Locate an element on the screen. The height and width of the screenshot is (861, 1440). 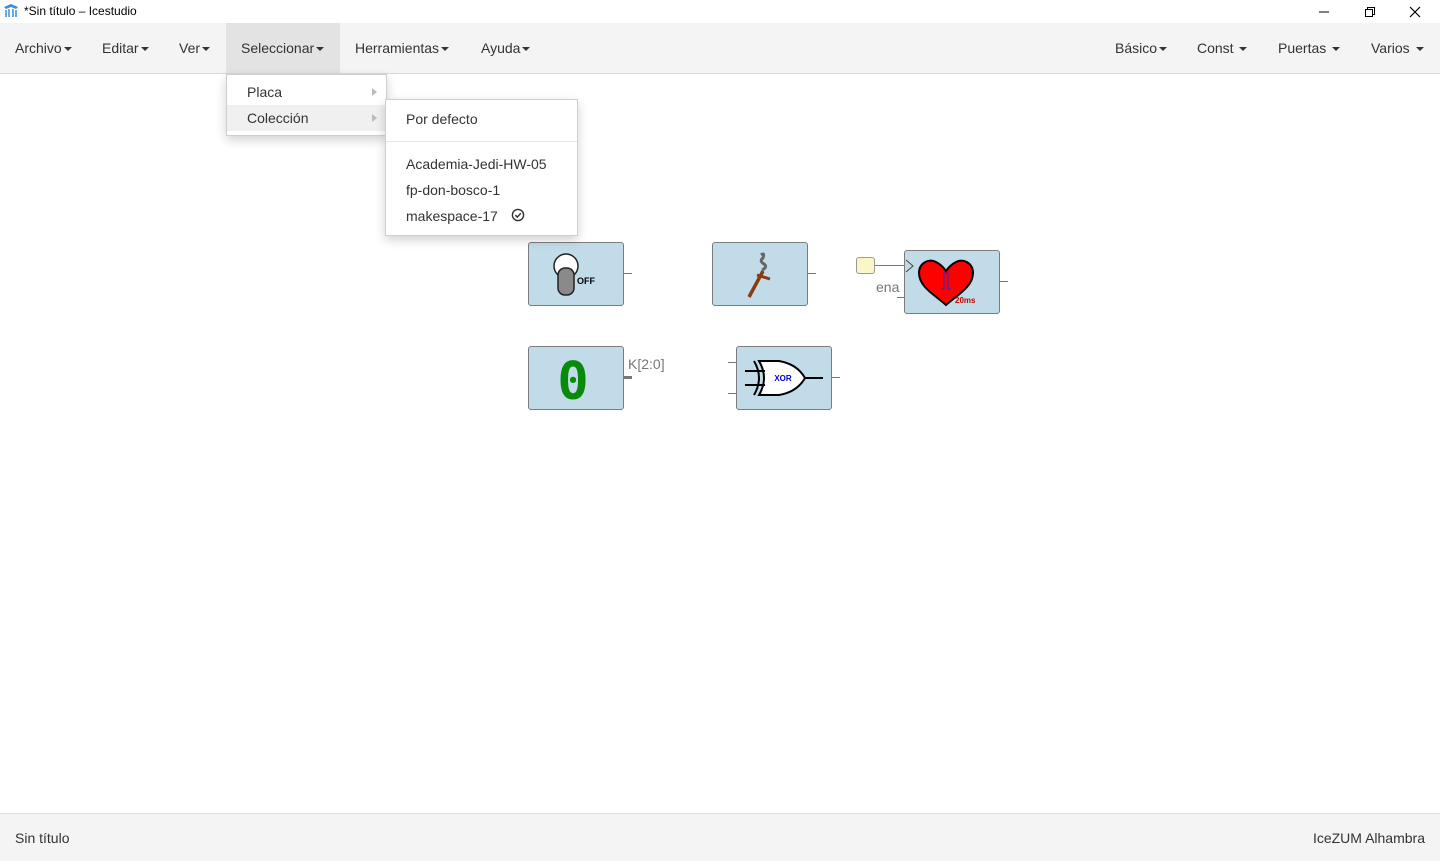
menu-item-label: Placa is located at coordinates (265, 92).